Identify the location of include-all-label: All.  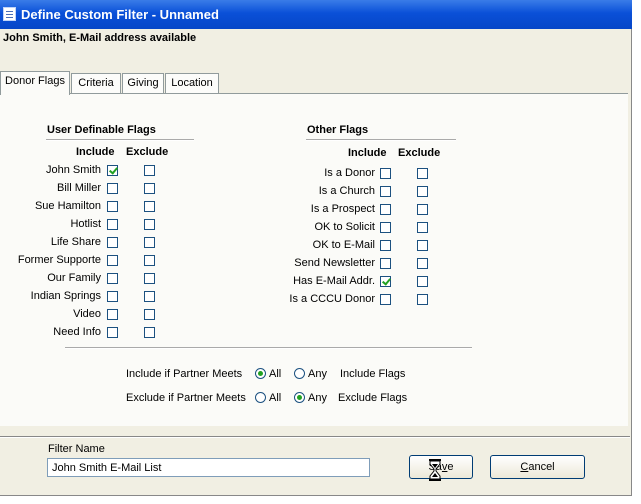
(275, 374).